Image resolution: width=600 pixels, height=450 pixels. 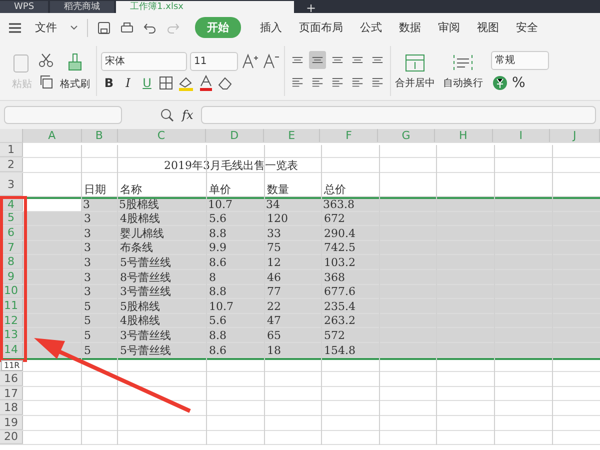 I want to click on wrap-text-button: 自动换行, so click(x=463, y=71).